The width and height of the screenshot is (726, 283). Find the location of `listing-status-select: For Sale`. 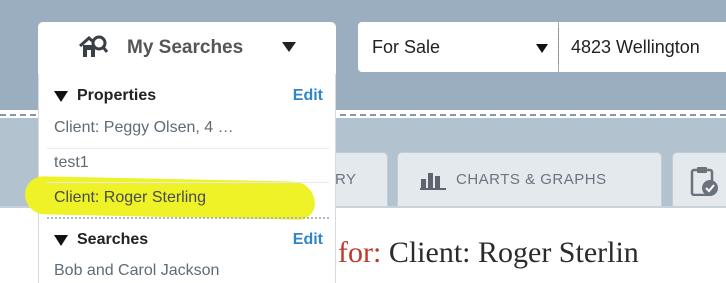

listing-status-select: For Sale is located at coordinates (458, 47).